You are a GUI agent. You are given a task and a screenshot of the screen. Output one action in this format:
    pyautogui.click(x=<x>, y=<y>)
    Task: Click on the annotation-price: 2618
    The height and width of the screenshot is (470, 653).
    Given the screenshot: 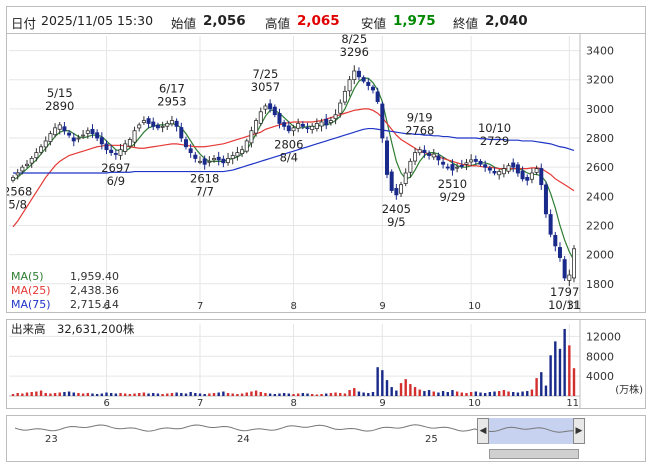 What is the action you would take?
    pyautogui.click(x=204, y=178)
    